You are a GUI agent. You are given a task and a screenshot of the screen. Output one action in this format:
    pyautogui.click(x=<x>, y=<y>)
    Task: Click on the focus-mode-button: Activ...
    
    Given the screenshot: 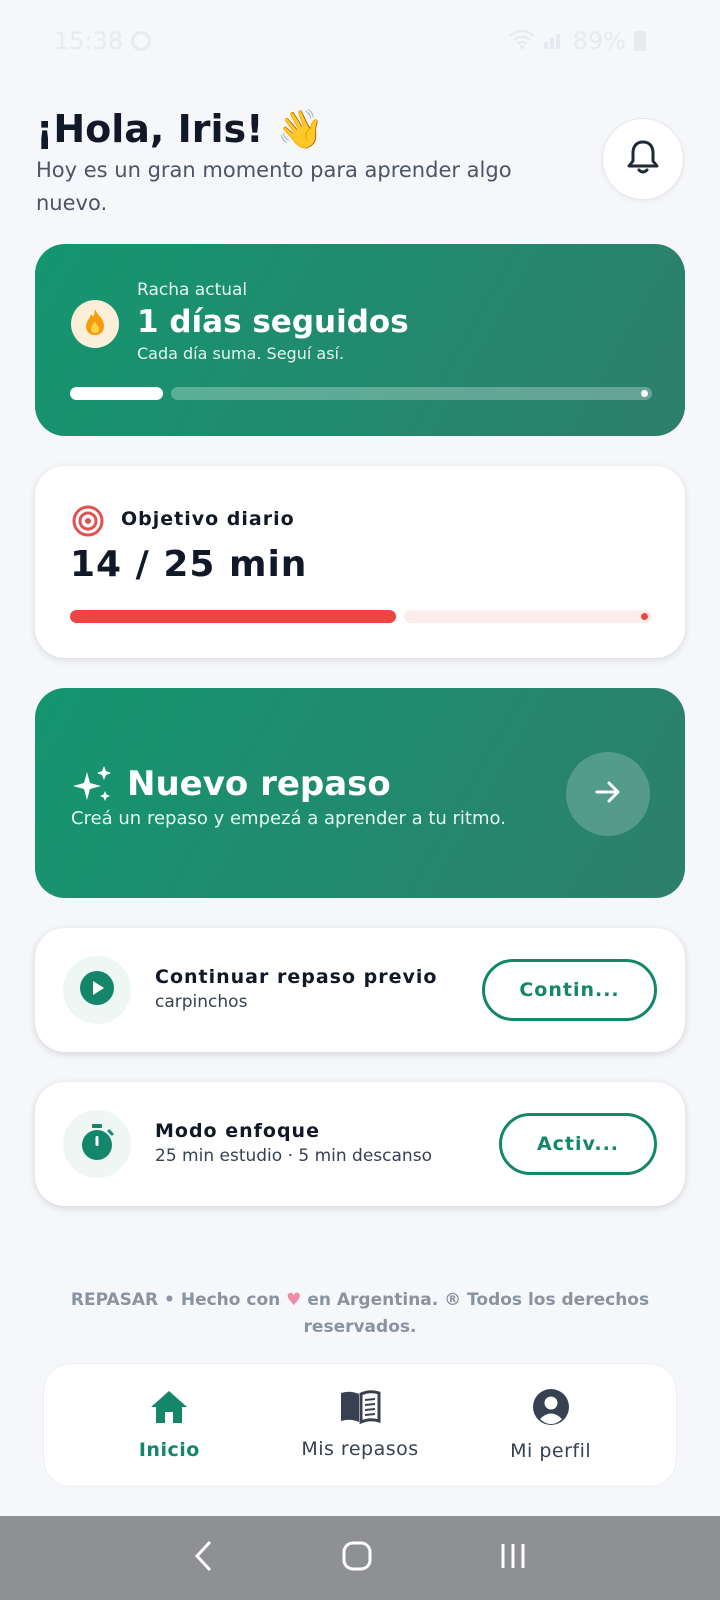 What is the action you would take?
    pyautogui.click(x=578, y=1144)
    